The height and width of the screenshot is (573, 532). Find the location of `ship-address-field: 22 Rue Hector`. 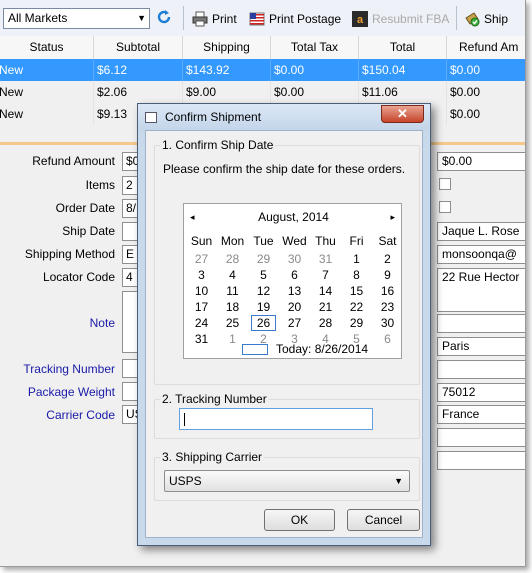

ship-address-field: 22 Rue Hector is located at coordinates (481, 290).